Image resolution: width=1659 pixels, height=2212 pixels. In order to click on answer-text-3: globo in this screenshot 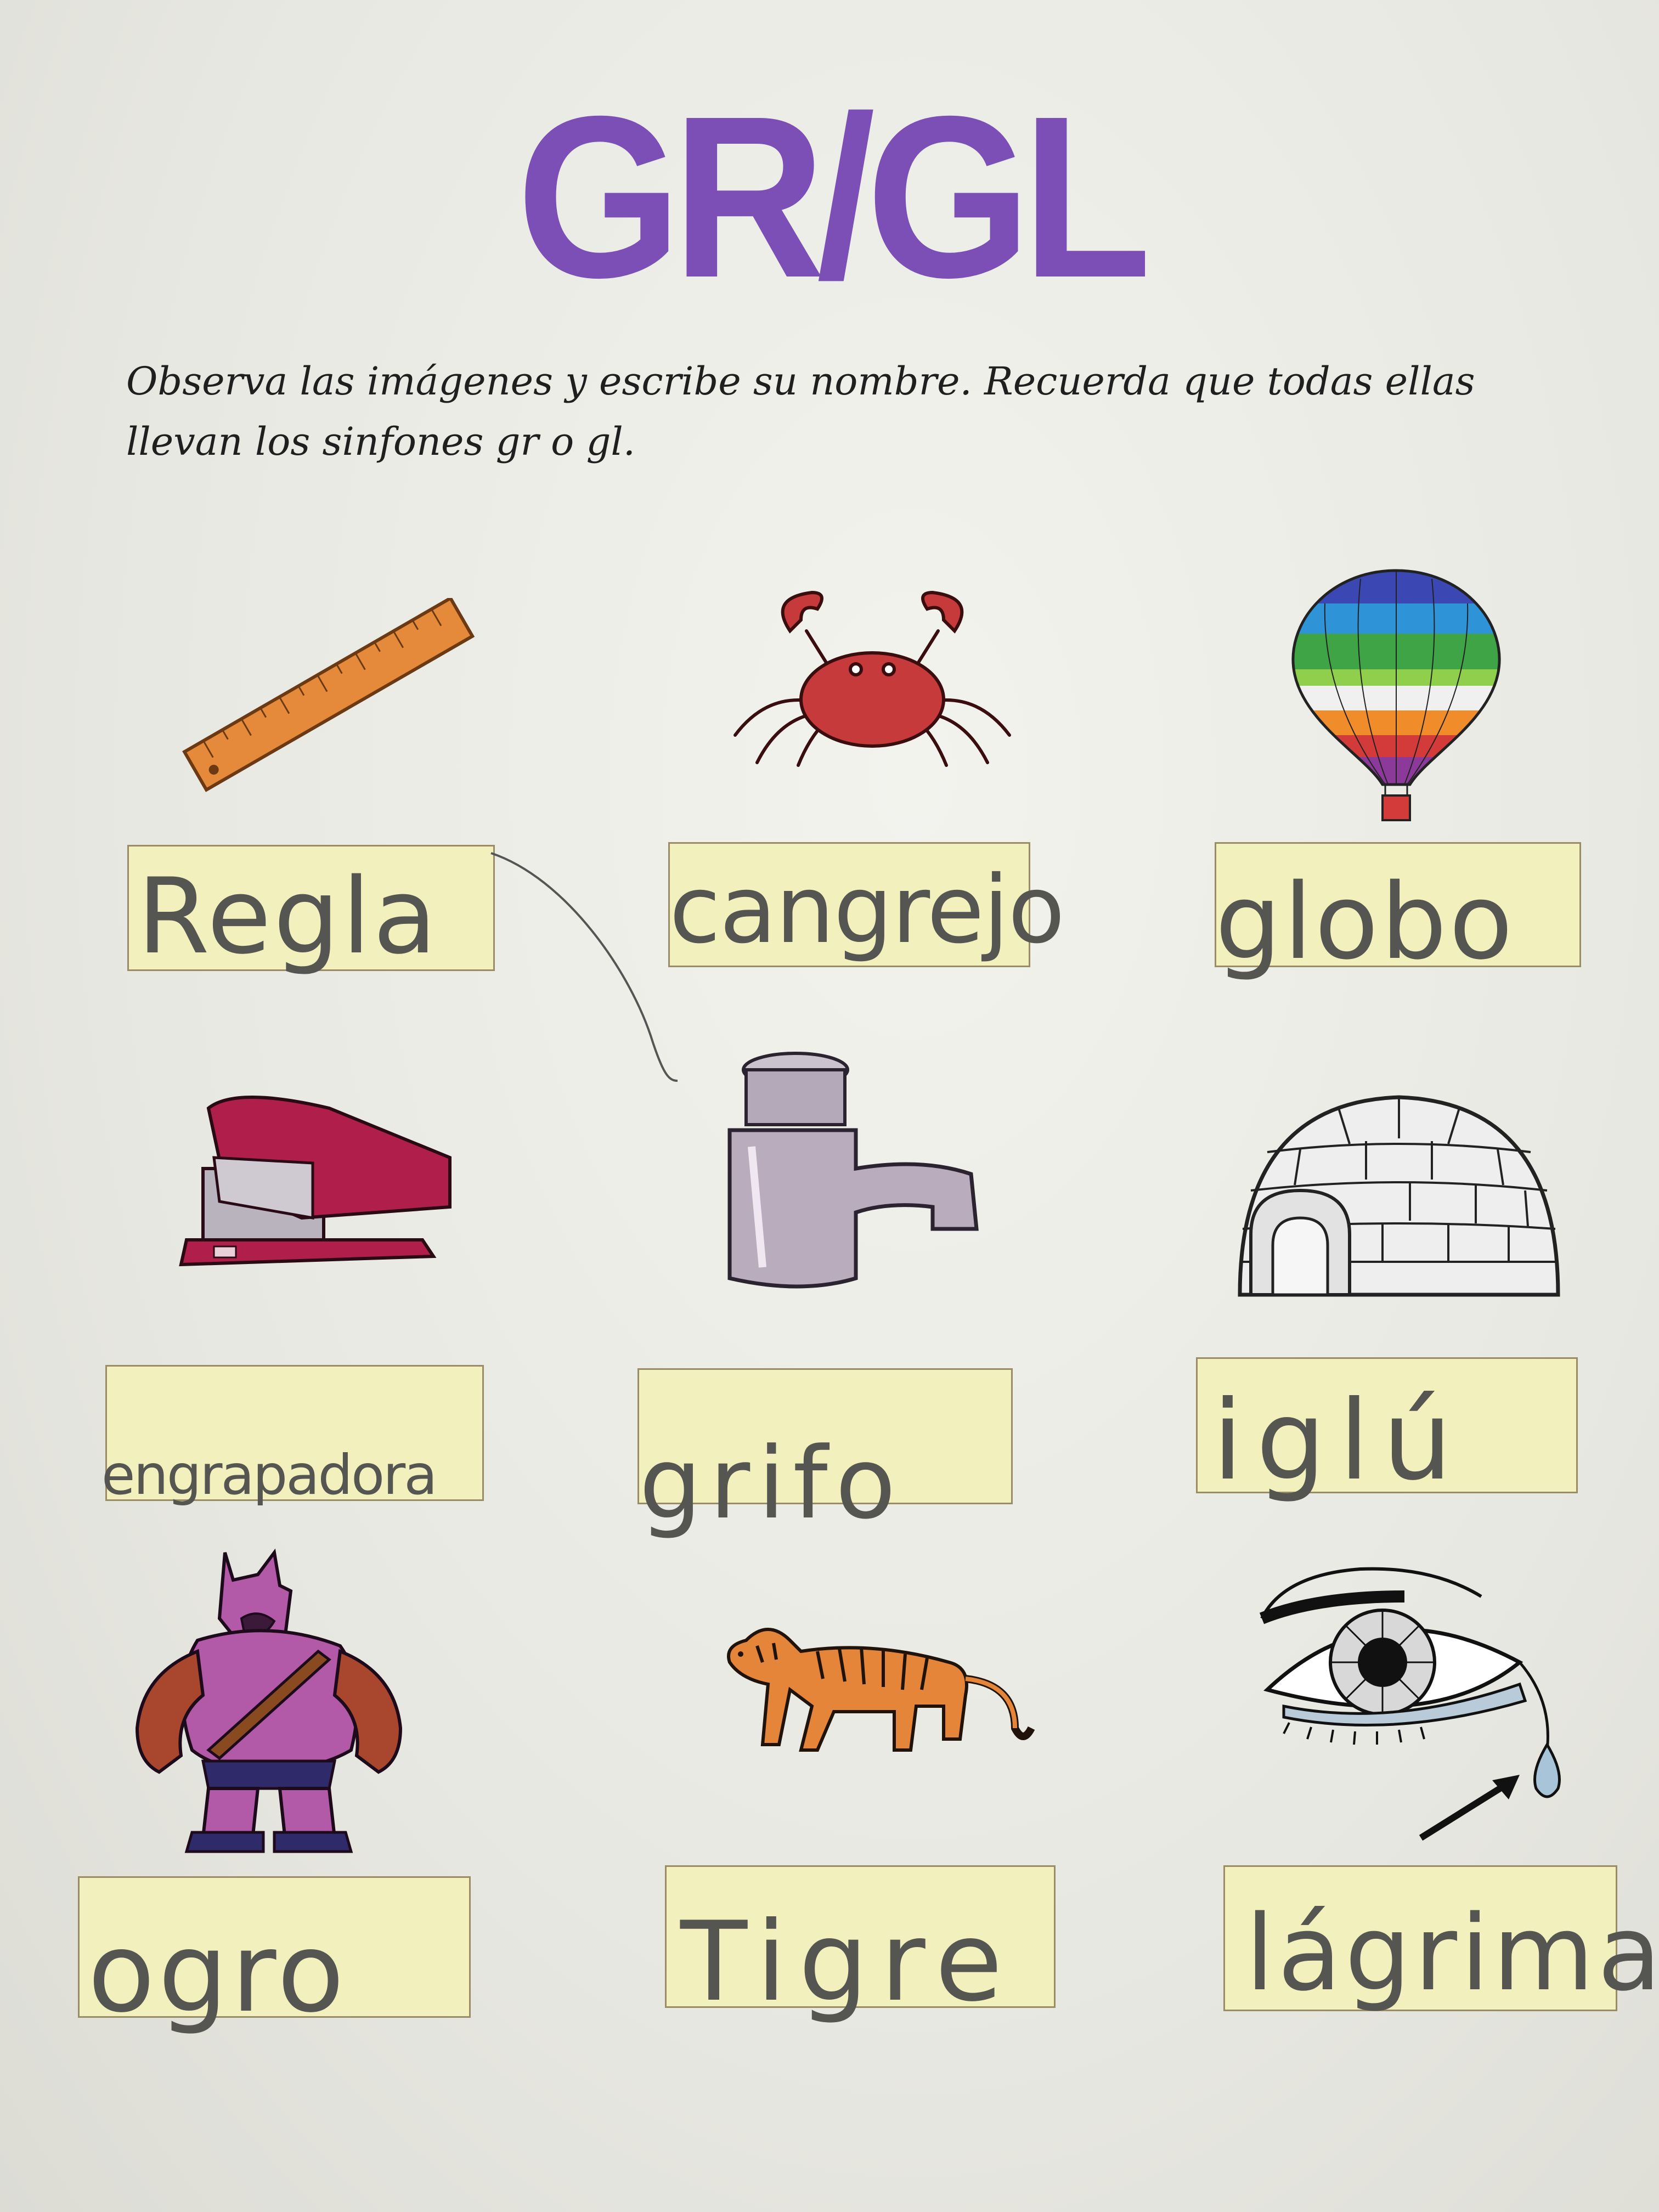, I will do `click(1365, 922)`.